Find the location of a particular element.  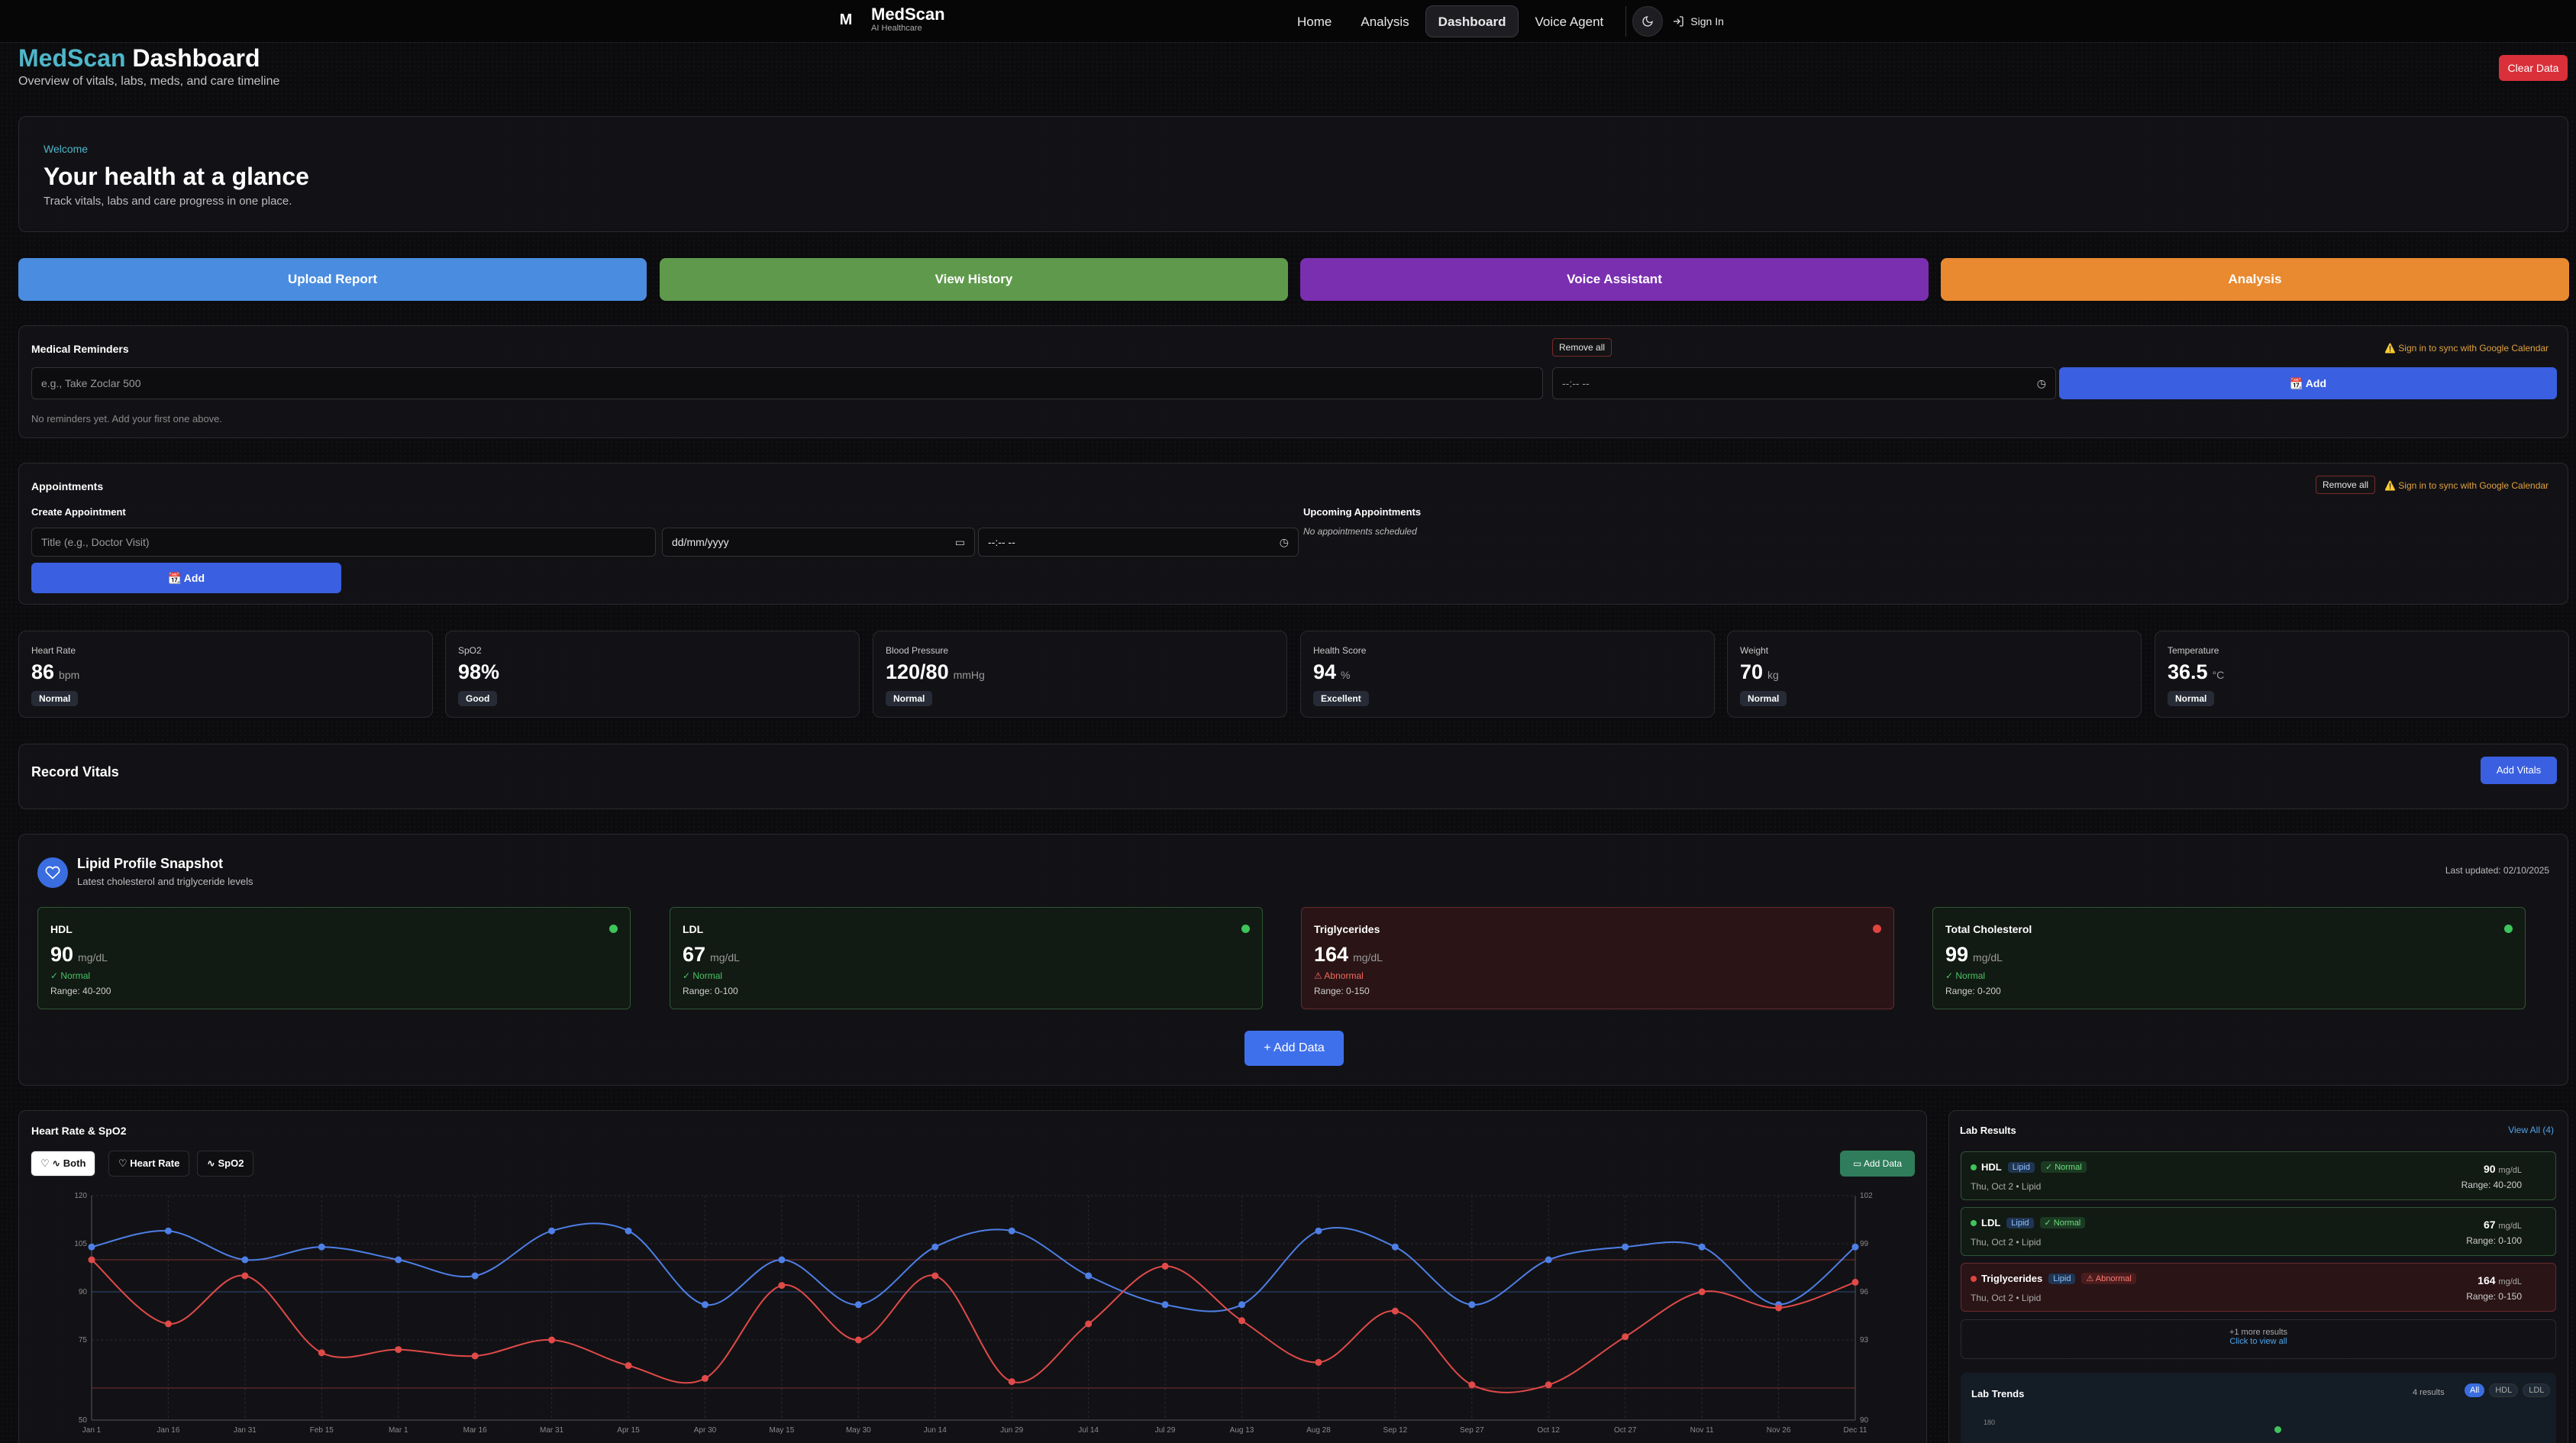

clock-icon: ◷ is located at coordinates (2041, 383).